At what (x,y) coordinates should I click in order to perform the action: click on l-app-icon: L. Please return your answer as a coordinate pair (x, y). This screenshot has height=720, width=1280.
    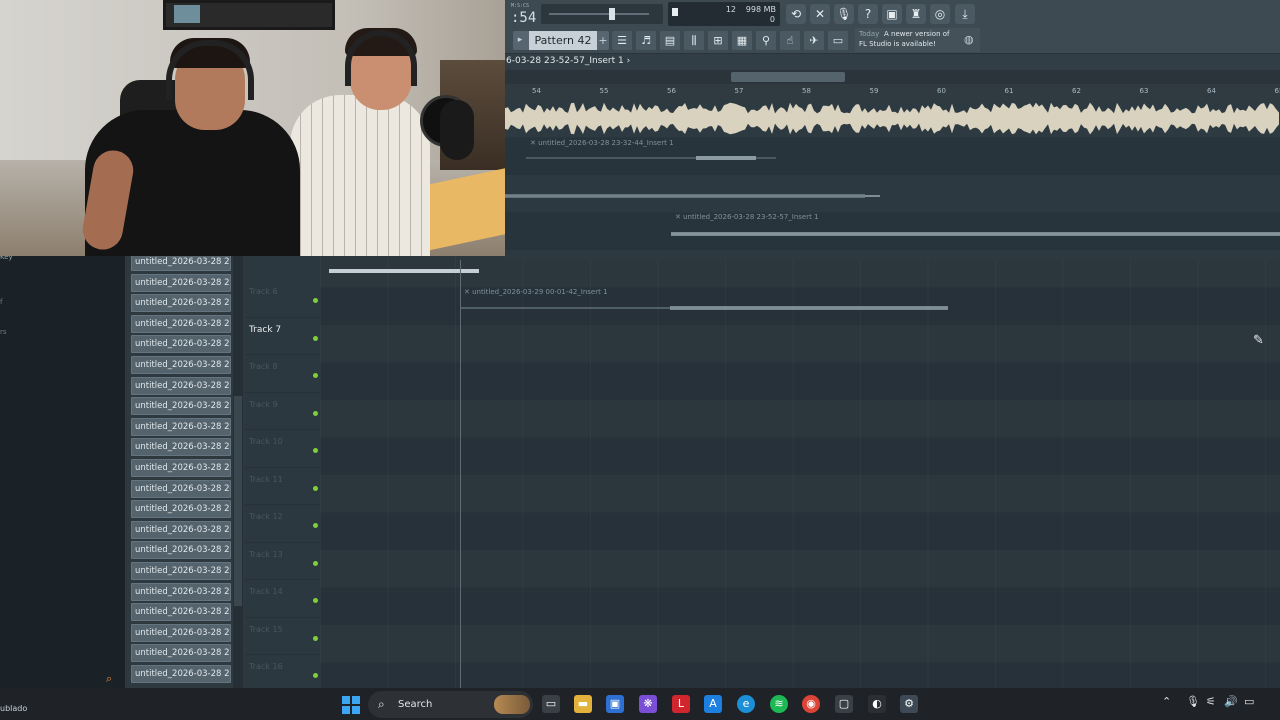
    Looking at the image, I should click on (681, 704).